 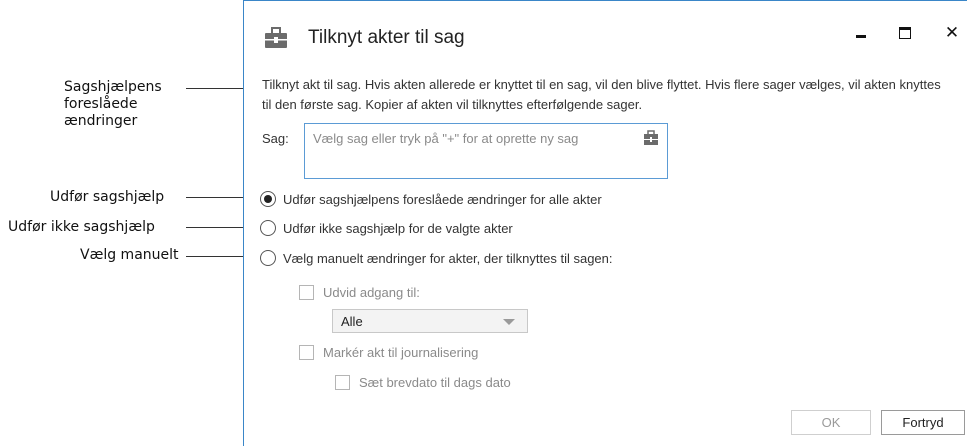 I want to click on radio-apply-none, so click(x=268, y=228).